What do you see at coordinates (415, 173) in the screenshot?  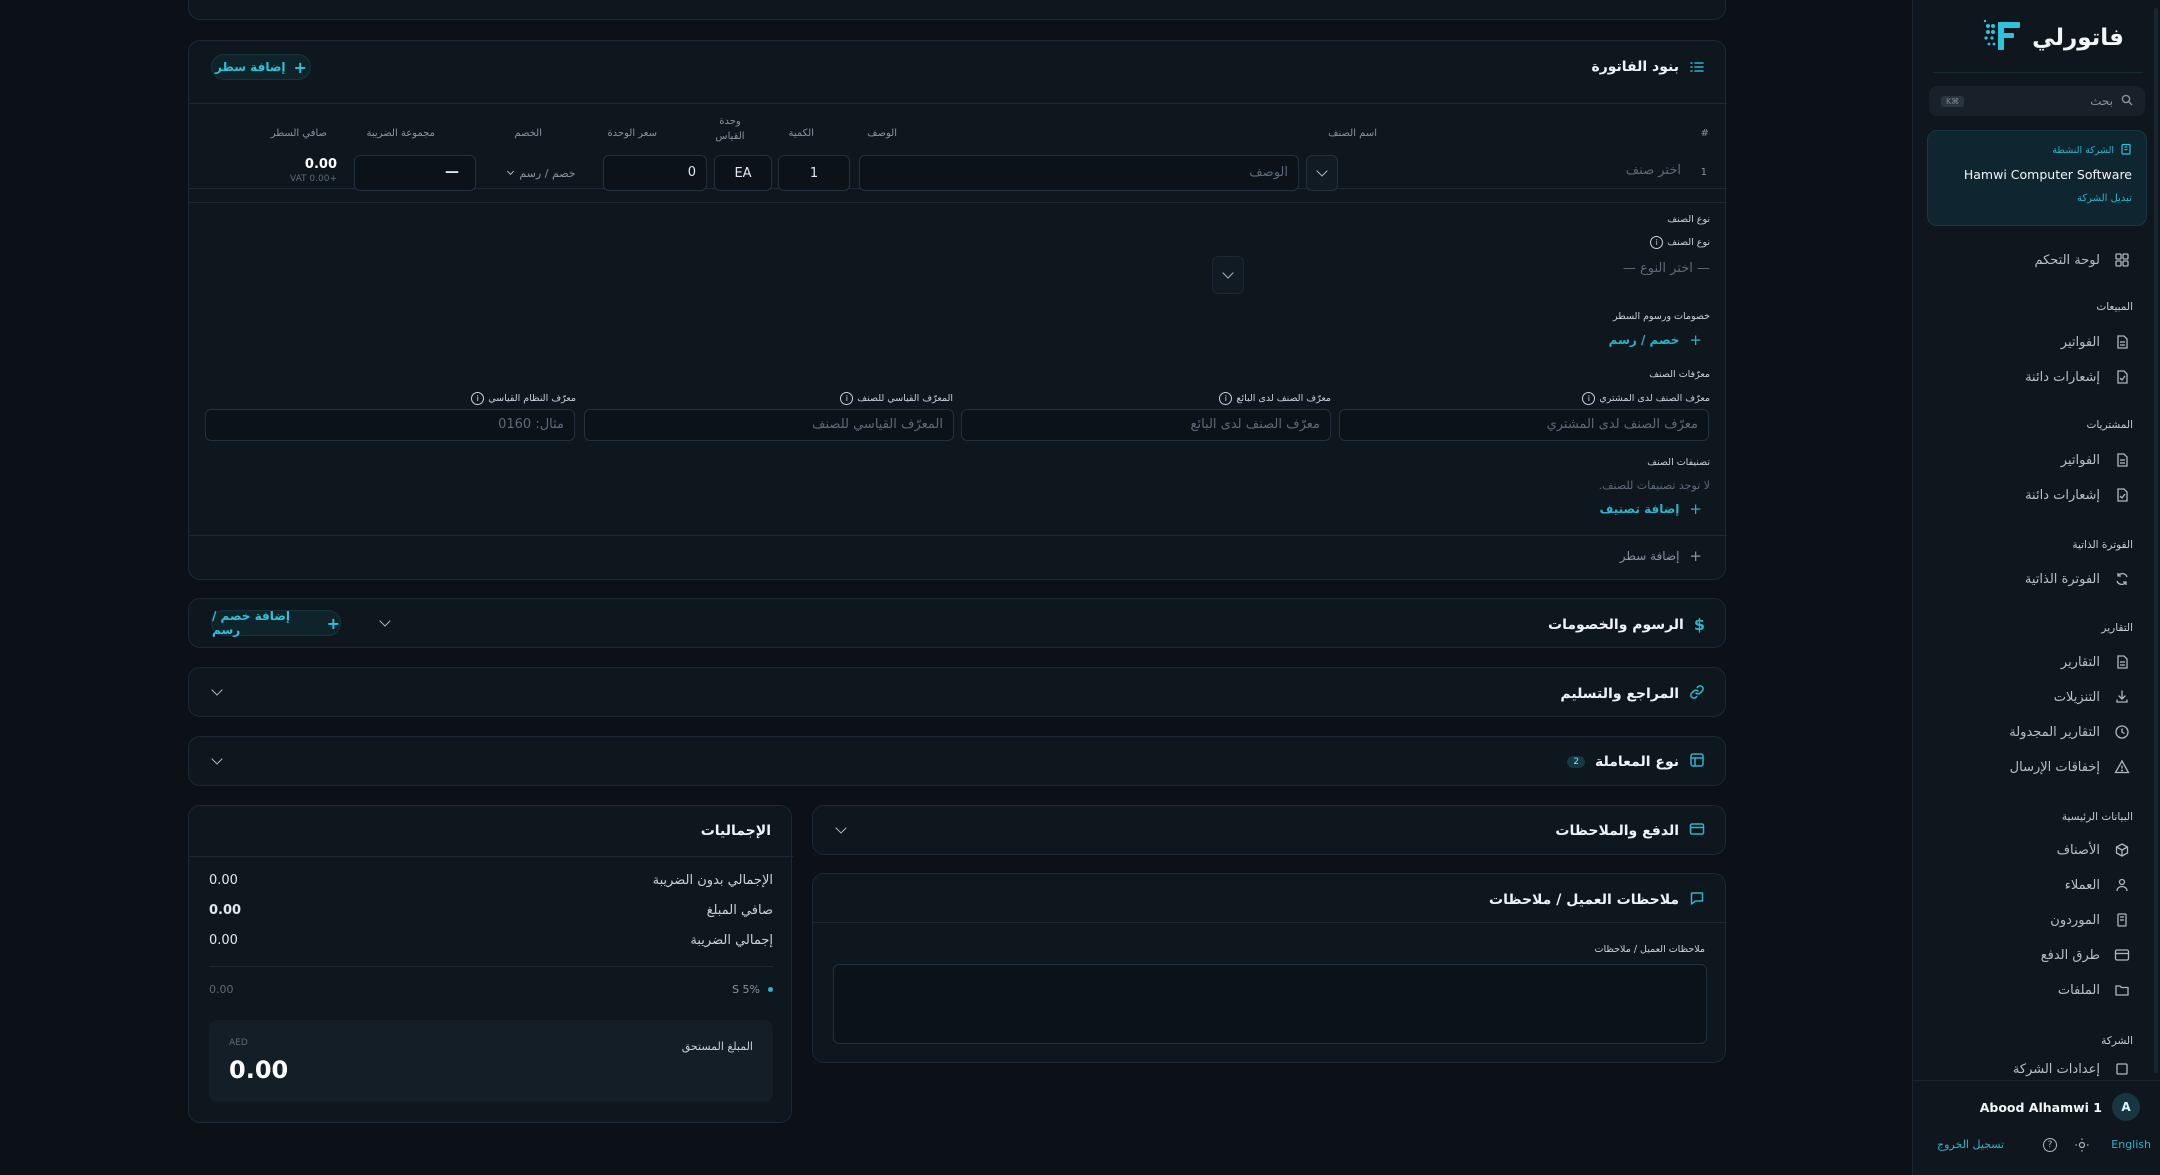 I see `tax-group-select: —` at bounding box center [415, 173].